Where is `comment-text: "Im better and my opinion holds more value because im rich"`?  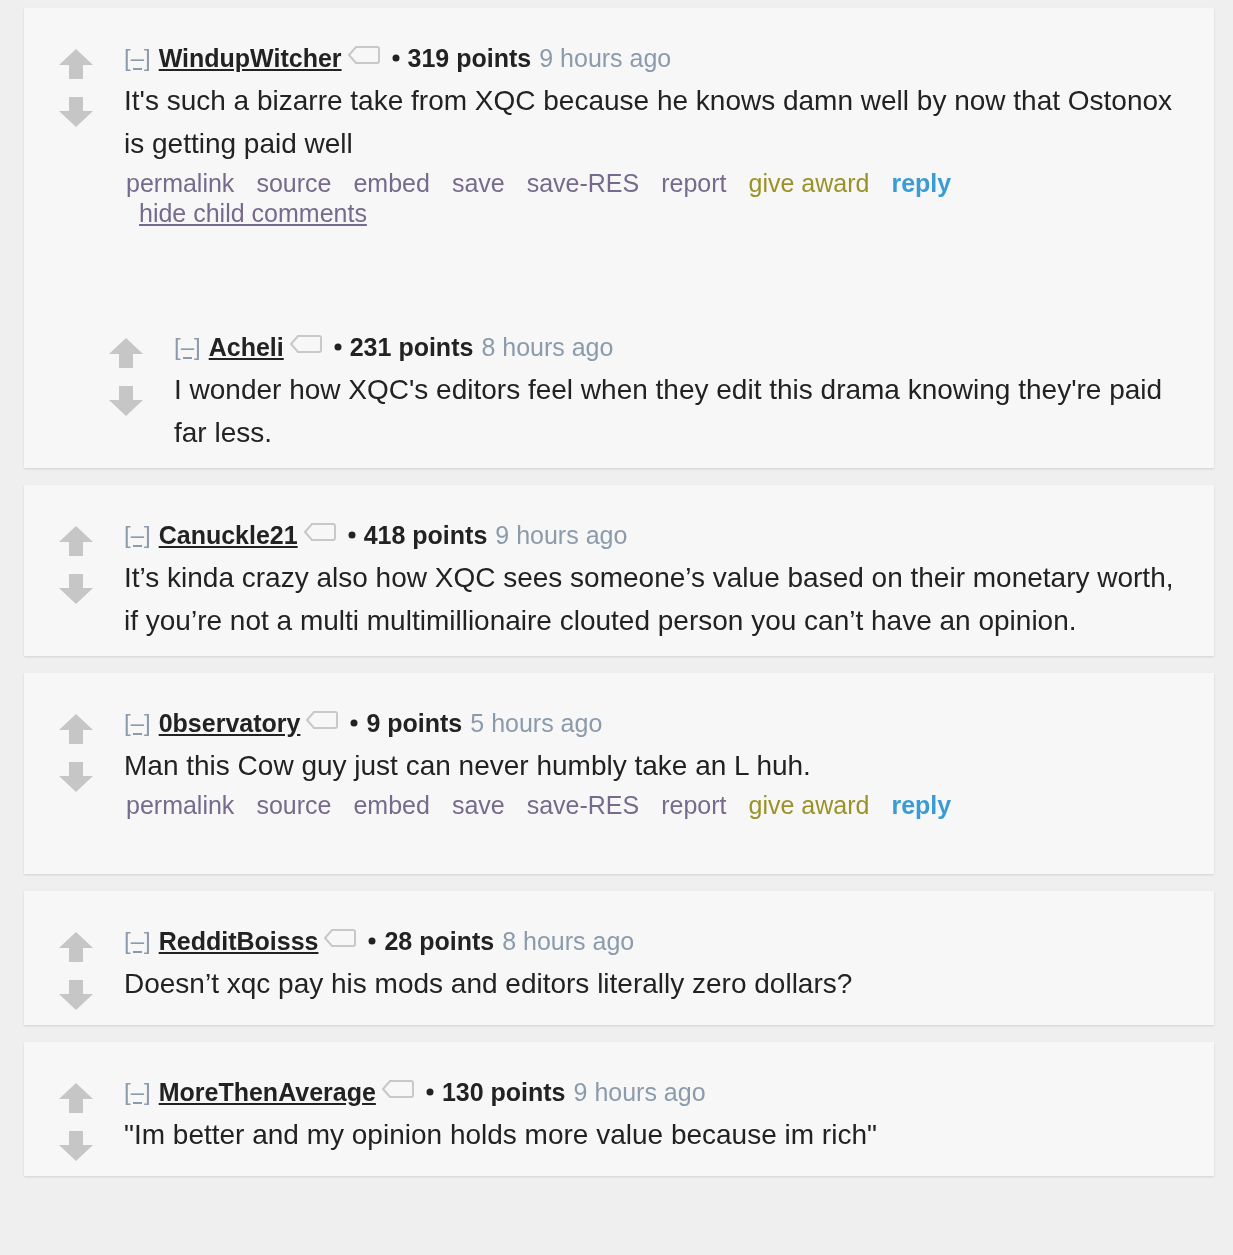
comment-text: "Im better and my opinion holds more value because im rich" is located at coordinates (501, 1135).